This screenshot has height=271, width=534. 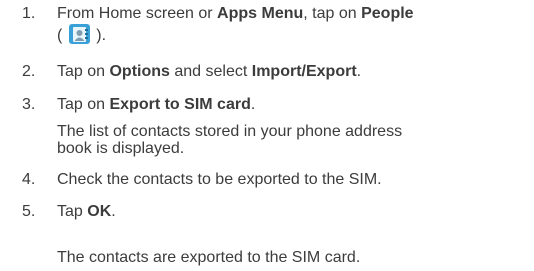 What do you see at coordinates (121, 148) in the screenshot?
I see `note-line-2: book is displayed.` at bounding box center [121, 148].